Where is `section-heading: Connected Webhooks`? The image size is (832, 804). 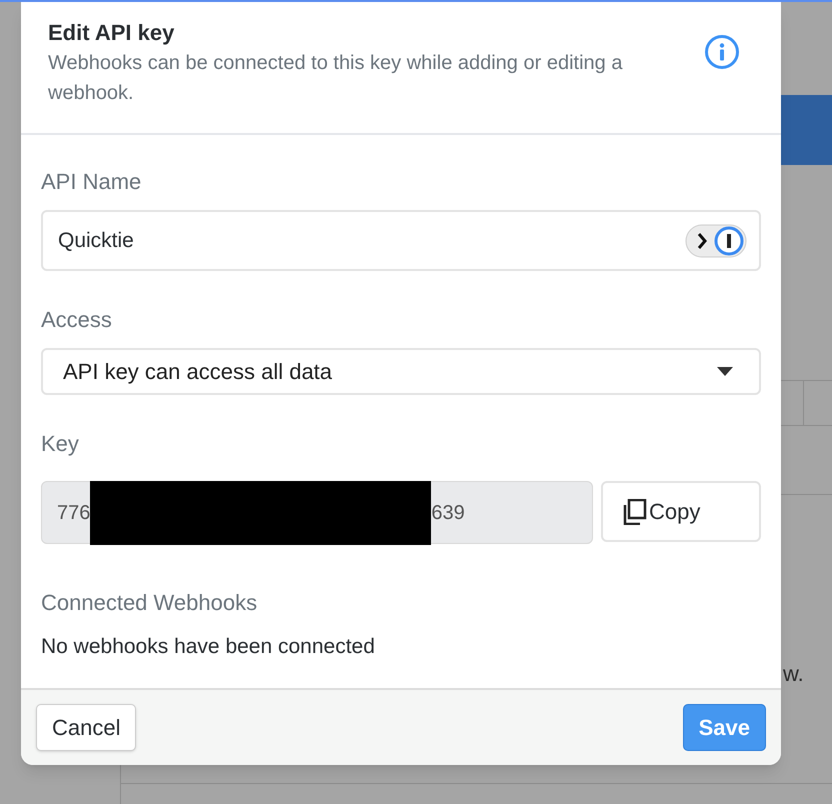 section-heading: Connected Webhooks is located at coordinates (149, 603).